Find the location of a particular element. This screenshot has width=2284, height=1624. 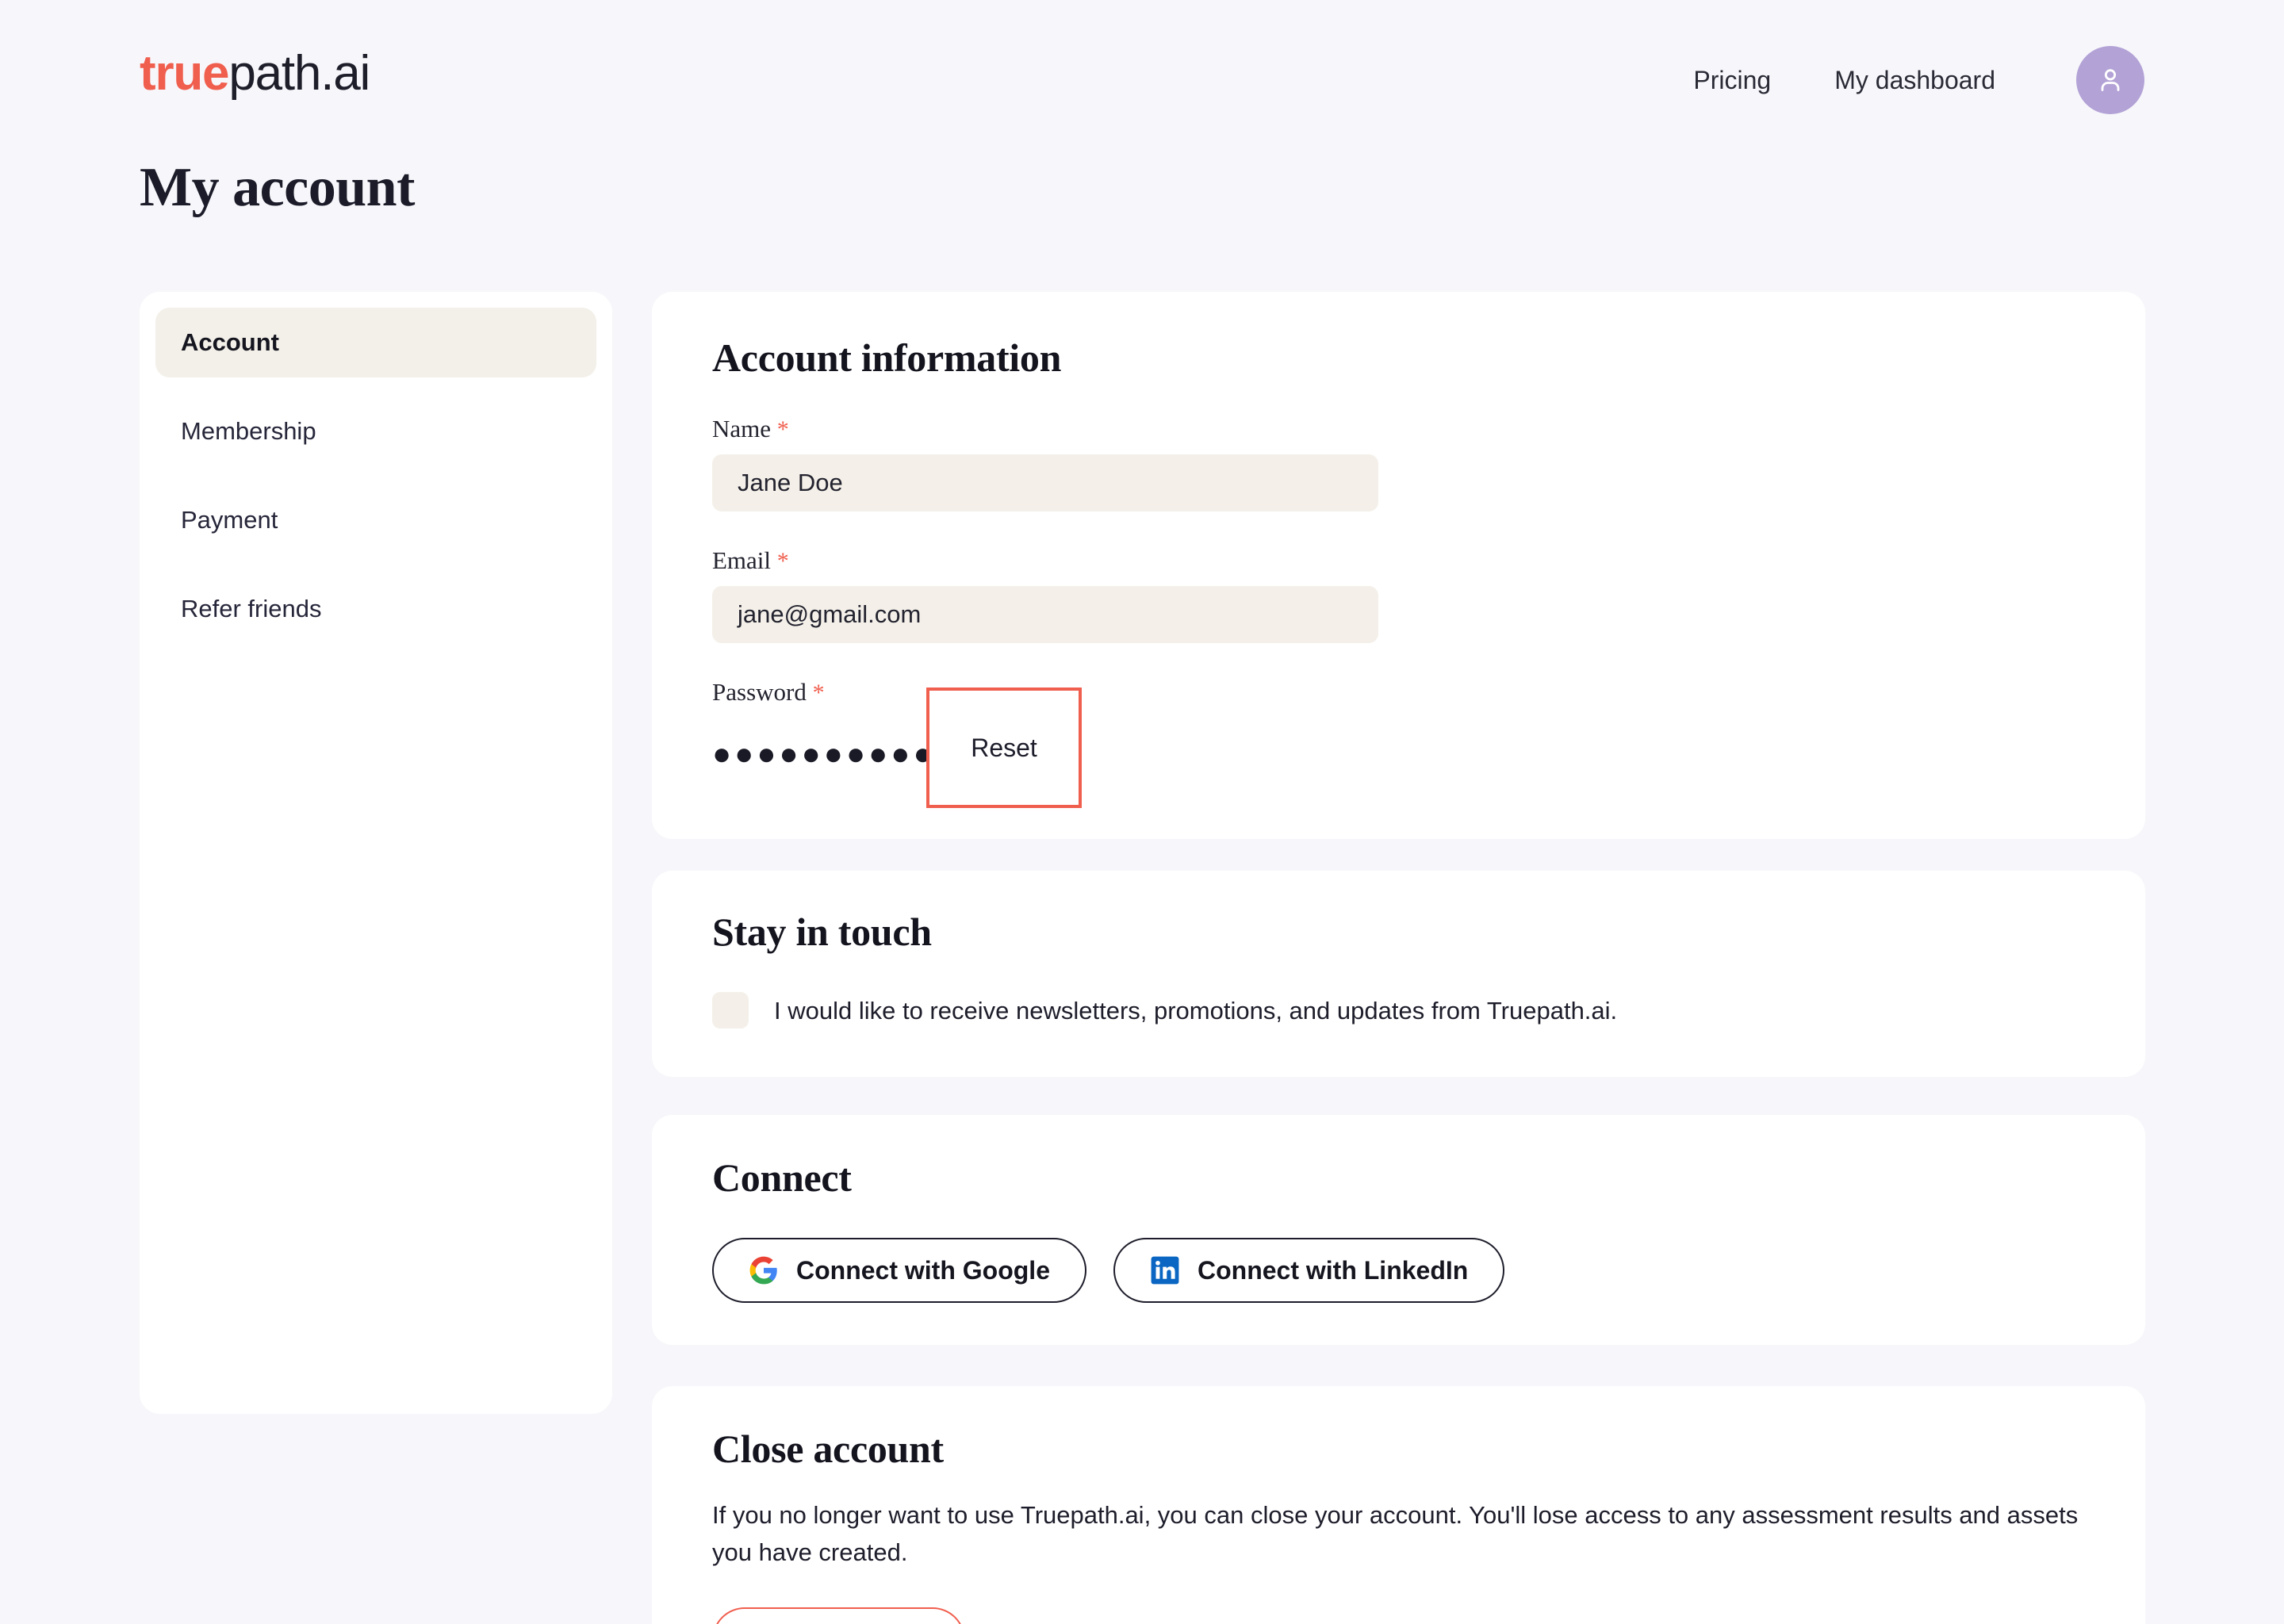

close-account-title: Close account is located at coordinates (828, 1449).